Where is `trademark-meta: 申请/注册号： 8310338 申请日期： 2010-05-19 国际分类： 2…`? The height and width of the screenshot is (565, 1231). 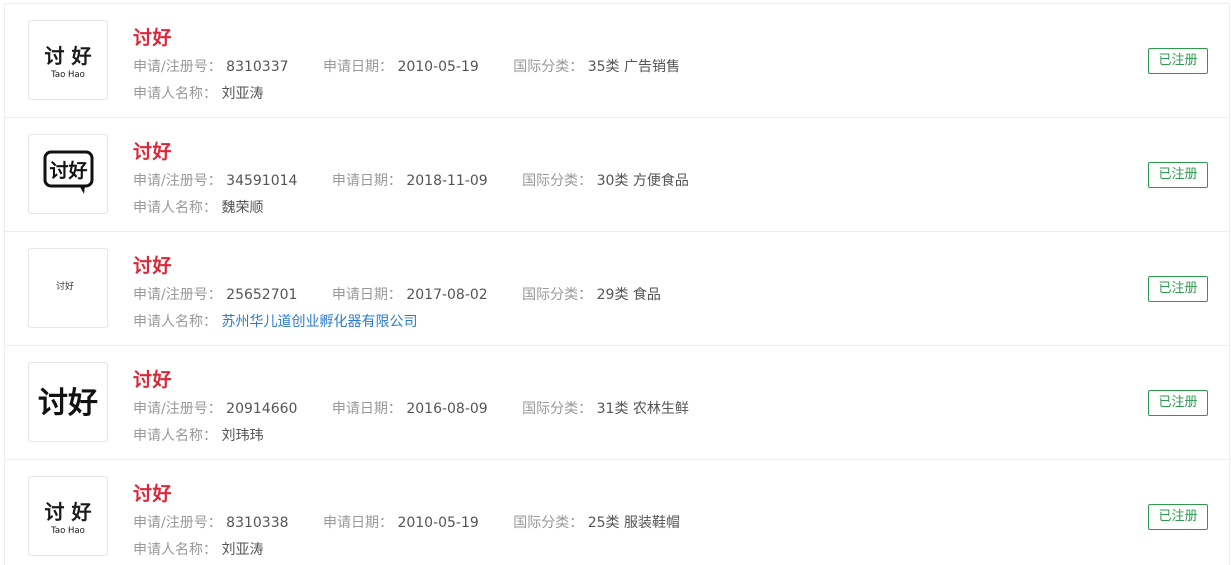 trademark-meta: 申请/注册号： 8310338 申请日期： 2010-05-19 国际分类： 2… is located at coordinates (406, 522).